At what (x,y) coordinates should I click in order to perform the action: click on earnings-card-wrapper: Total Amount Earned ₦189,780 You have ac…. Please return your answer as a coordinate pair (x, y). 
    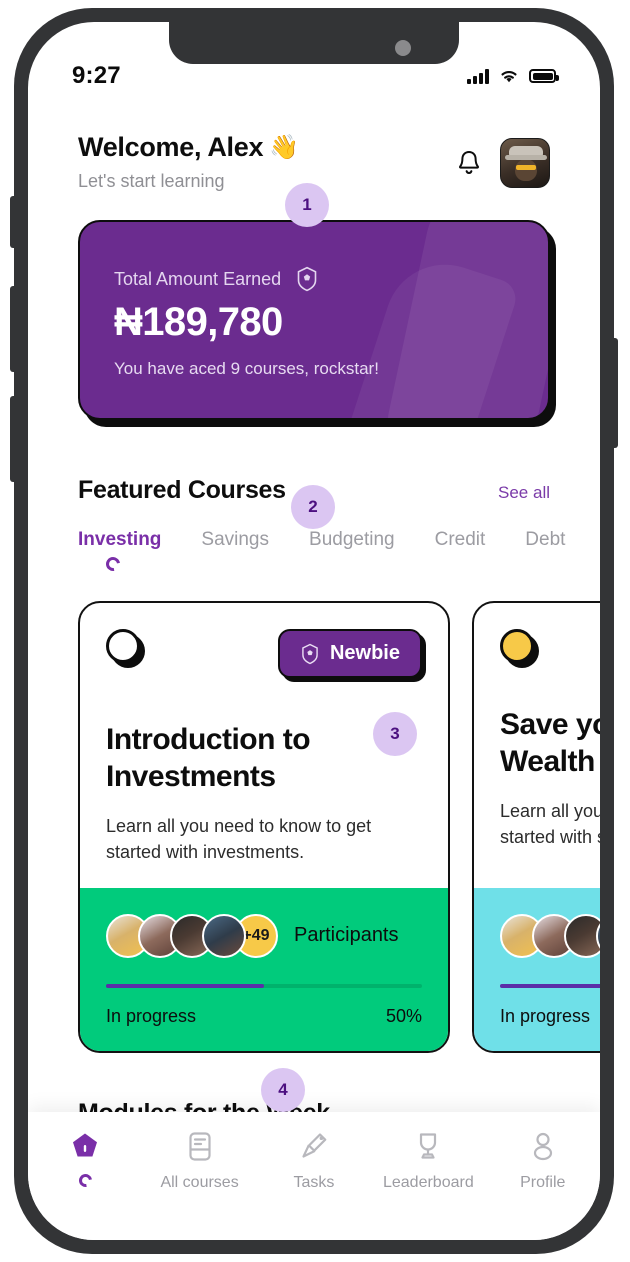
    Looking at the image, I should click on (314, 320).